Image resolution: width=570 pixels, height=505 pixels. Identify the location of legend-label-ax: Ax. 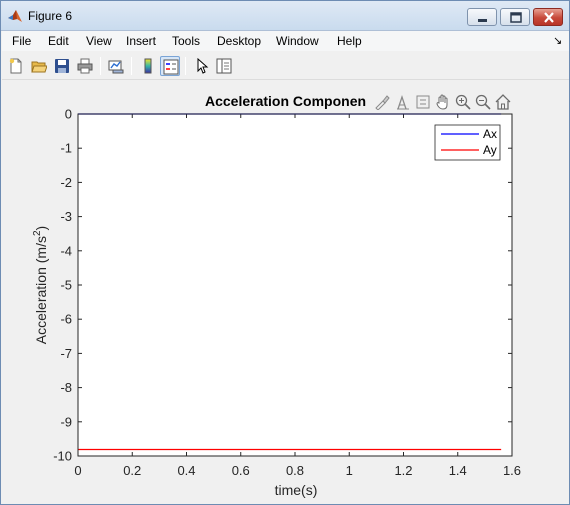
(490, 134).